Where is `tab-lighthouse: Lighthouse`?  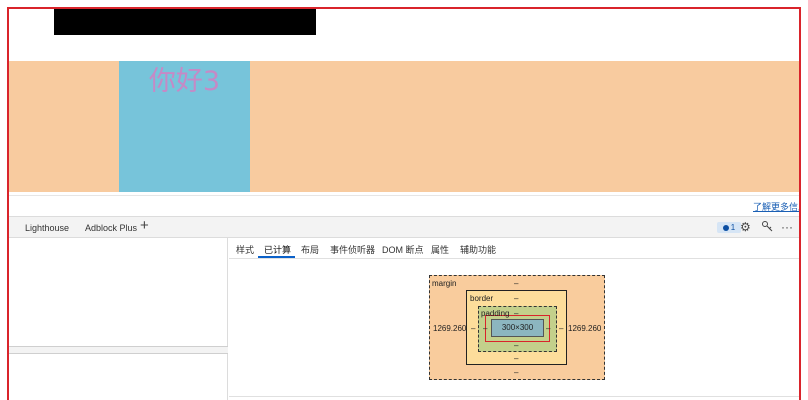 tab-lighthouse: Lighthouse is located at coordinates (47, 228).